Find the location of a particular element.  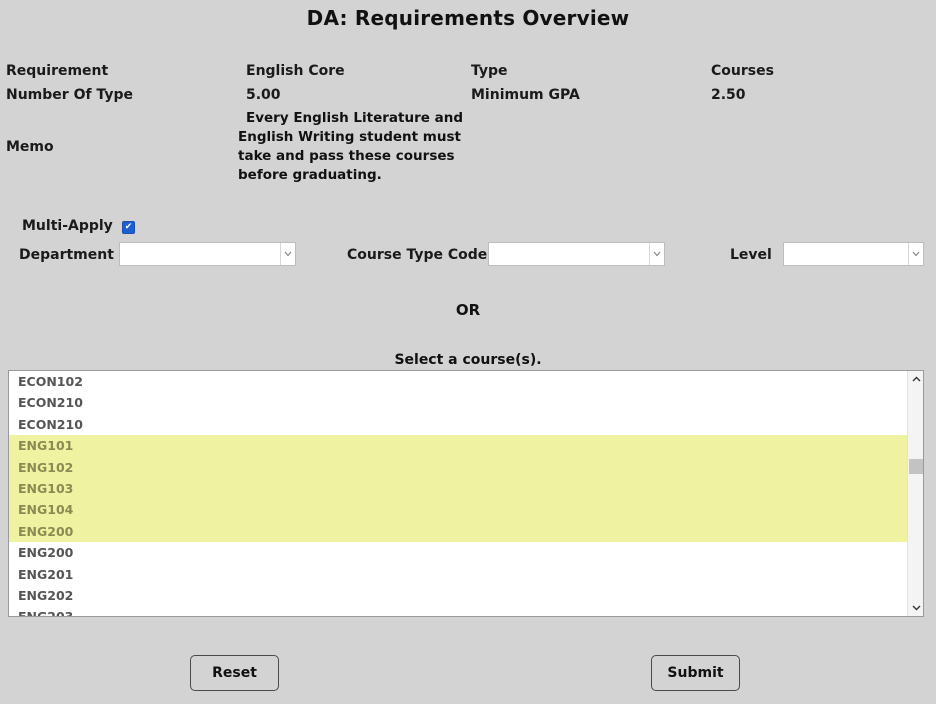

level-label: Level is located at coordinates (751, 255).